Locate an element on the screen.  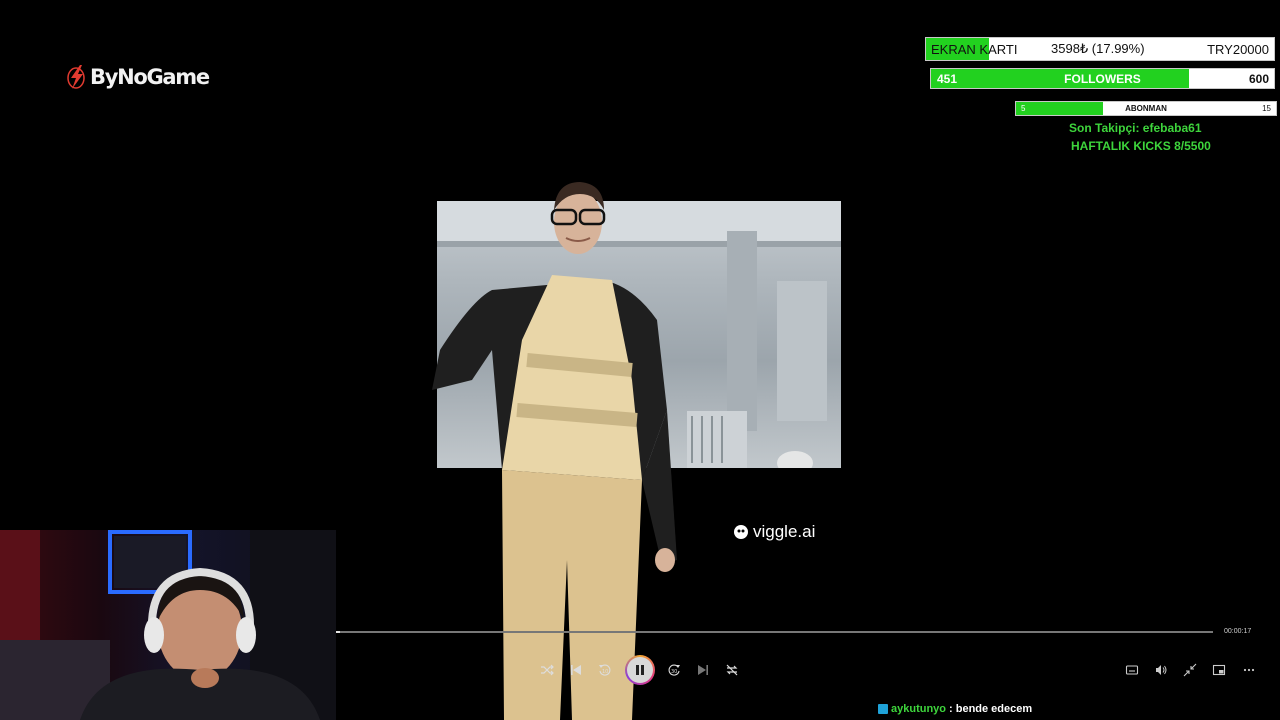
viggle-watermark-text: viggle.ai is located at coordinates (784, 531).